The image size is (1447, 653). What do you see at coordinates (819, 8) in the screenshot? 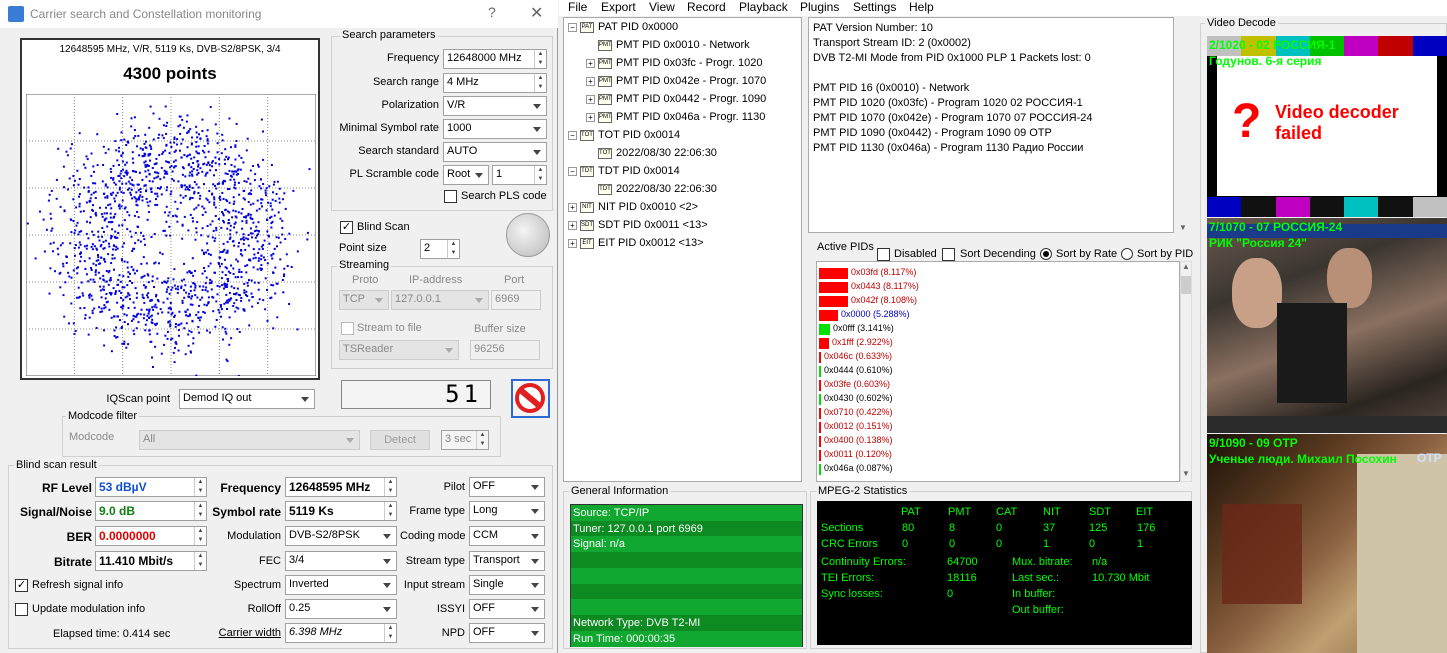
I see `menu-plugins: Plugins` at bounding box center [819, 8].